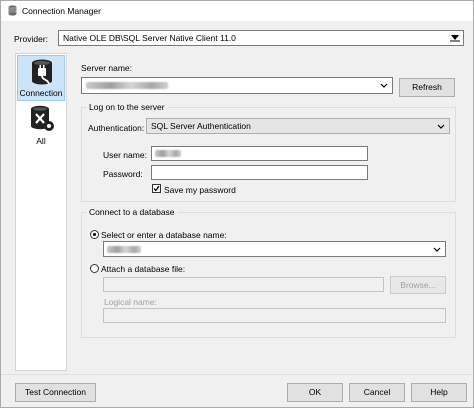 The width and height of the screenshot is (474, 408). What do you see at coordinates (168, 153) in the screenshot?
I see `username-value-redacted` at bounding box center [168, 153].